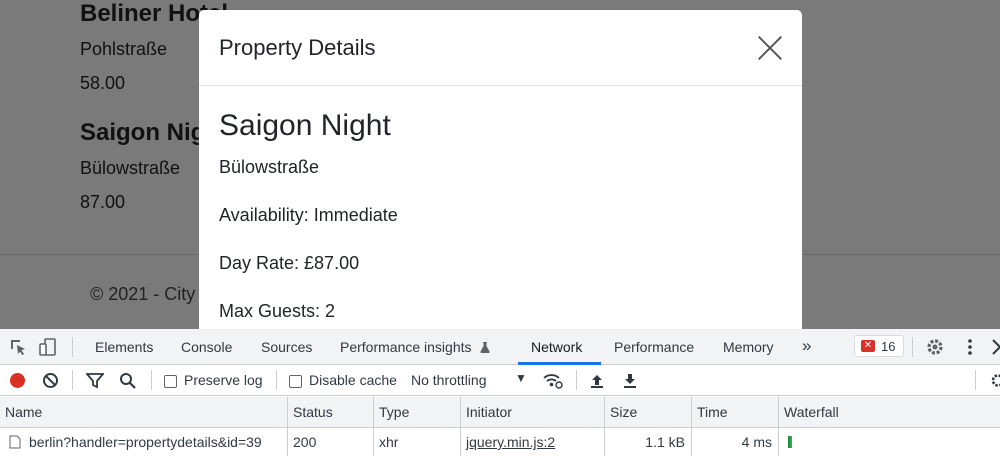 The image size is (1000, 456). I want to click on network-settings-icon, so click(994, 380).